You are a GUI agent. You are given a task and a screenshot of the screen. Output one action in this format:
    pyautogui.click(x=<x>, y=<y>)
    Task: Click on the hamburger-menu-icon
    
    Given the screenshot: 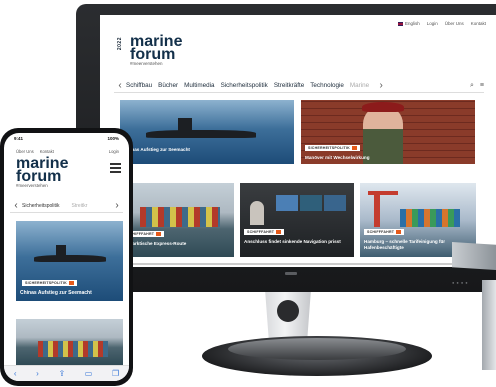 What is the action you would take?
    pyautogui.click(x=115, y=169)
    